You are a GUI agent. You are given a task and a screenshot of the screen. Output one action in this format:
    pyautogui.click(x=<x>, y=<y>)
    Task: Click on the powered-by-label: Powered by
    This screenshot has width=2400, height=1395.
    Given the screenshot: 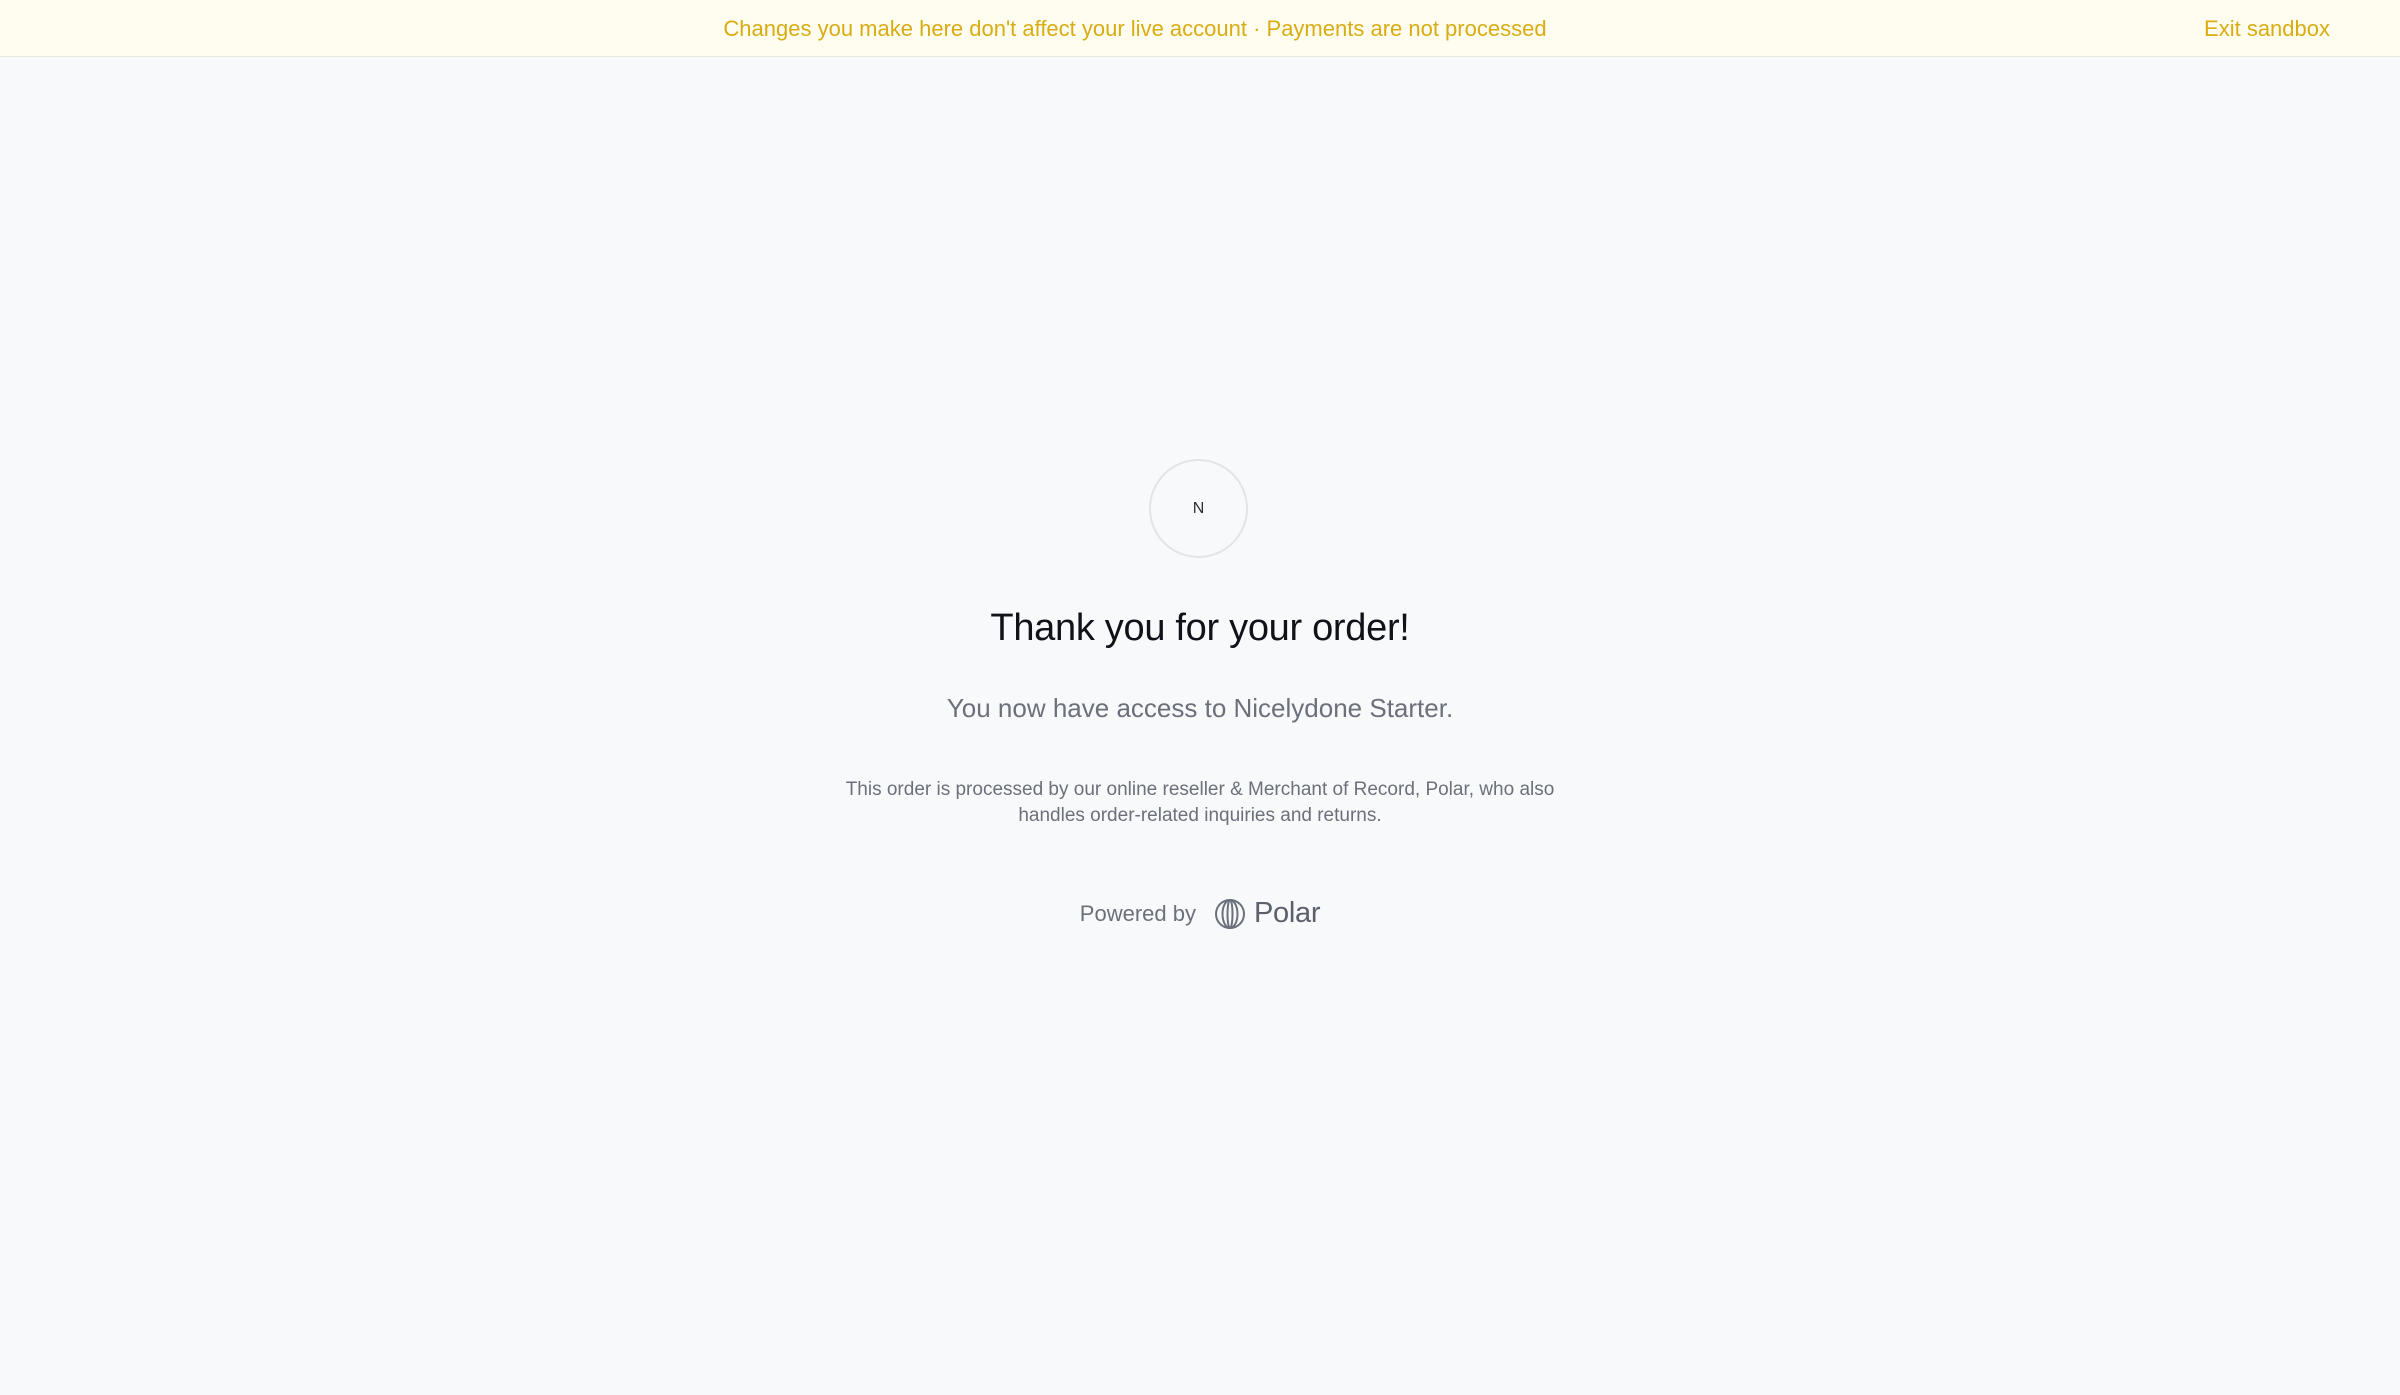 What is the action you would take?
    pyautogui.click(x=1137, y=913)
    